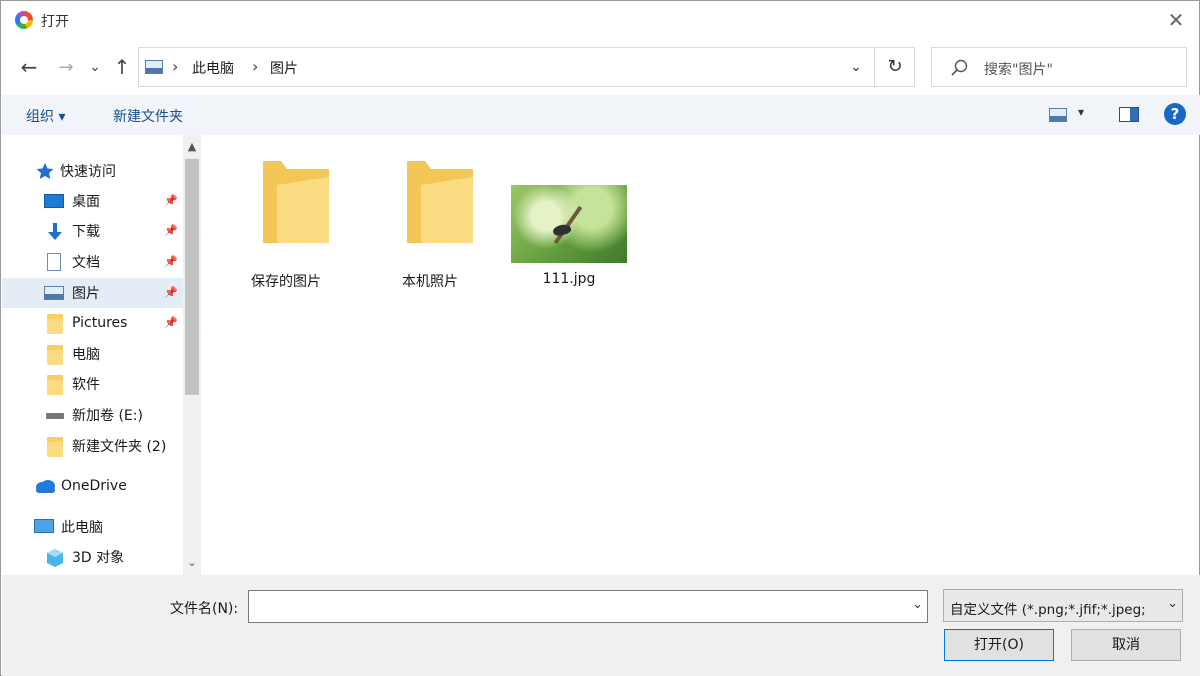 This screenshot has width=1200, height=676. I want to click on refresh-button: ↻, so click(894, 67).